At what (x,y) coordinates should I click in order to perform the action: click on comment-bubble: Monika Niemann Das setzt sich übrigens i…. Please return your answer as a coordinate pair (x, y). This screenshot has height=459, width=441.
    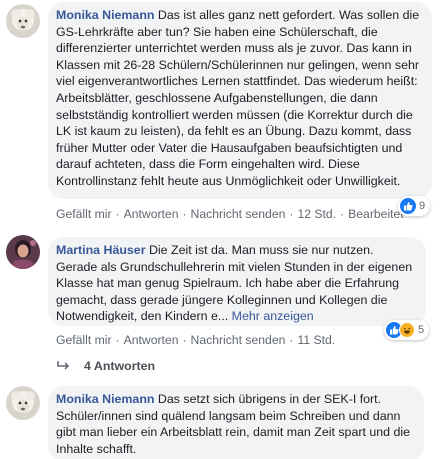
    Looking at the image, I should click on (236, 422).